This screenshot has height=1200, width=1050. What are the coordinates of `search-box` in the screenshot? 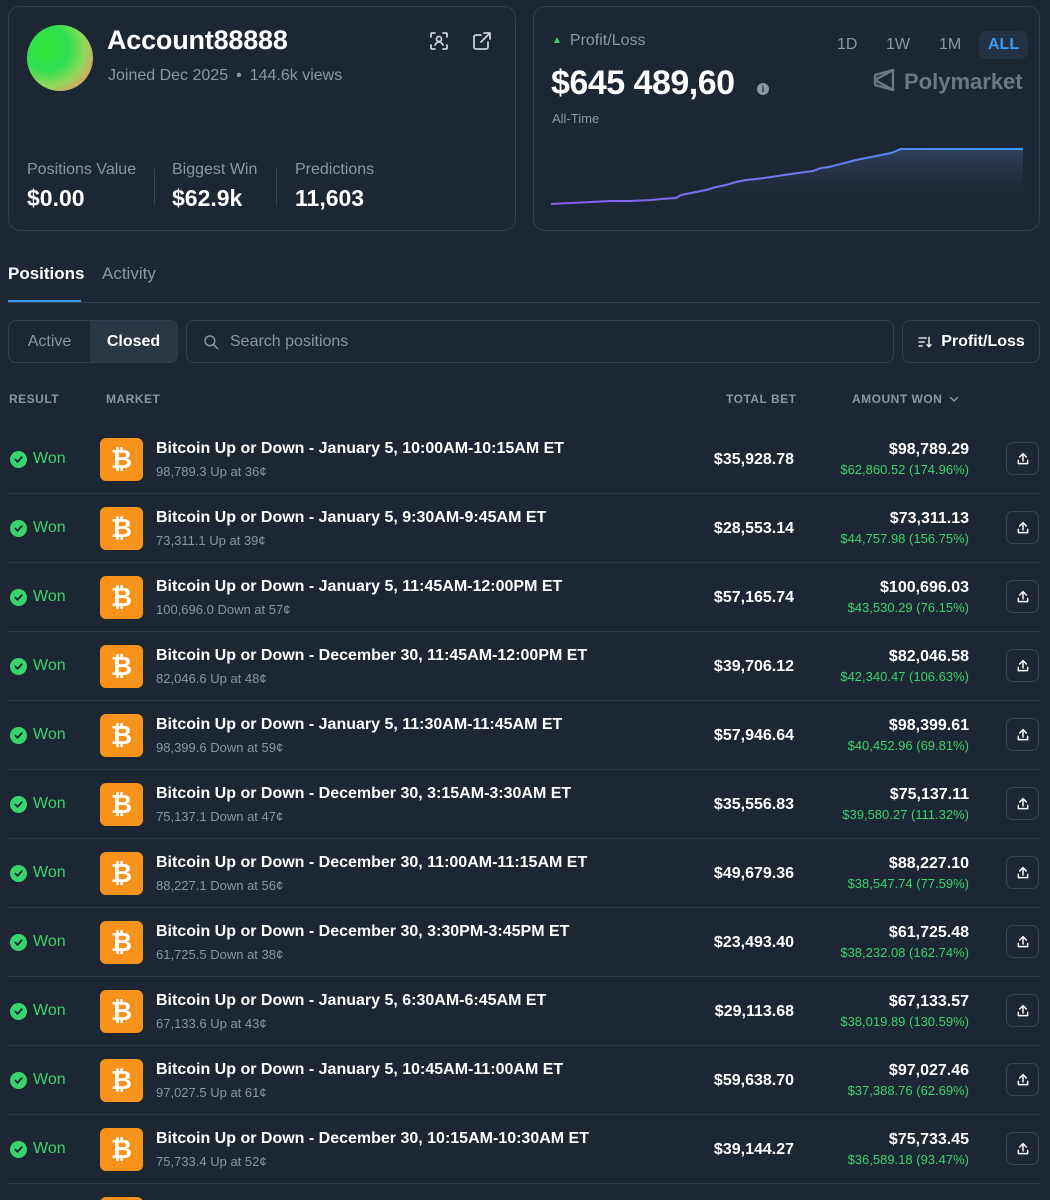 It's located at (540, 341).